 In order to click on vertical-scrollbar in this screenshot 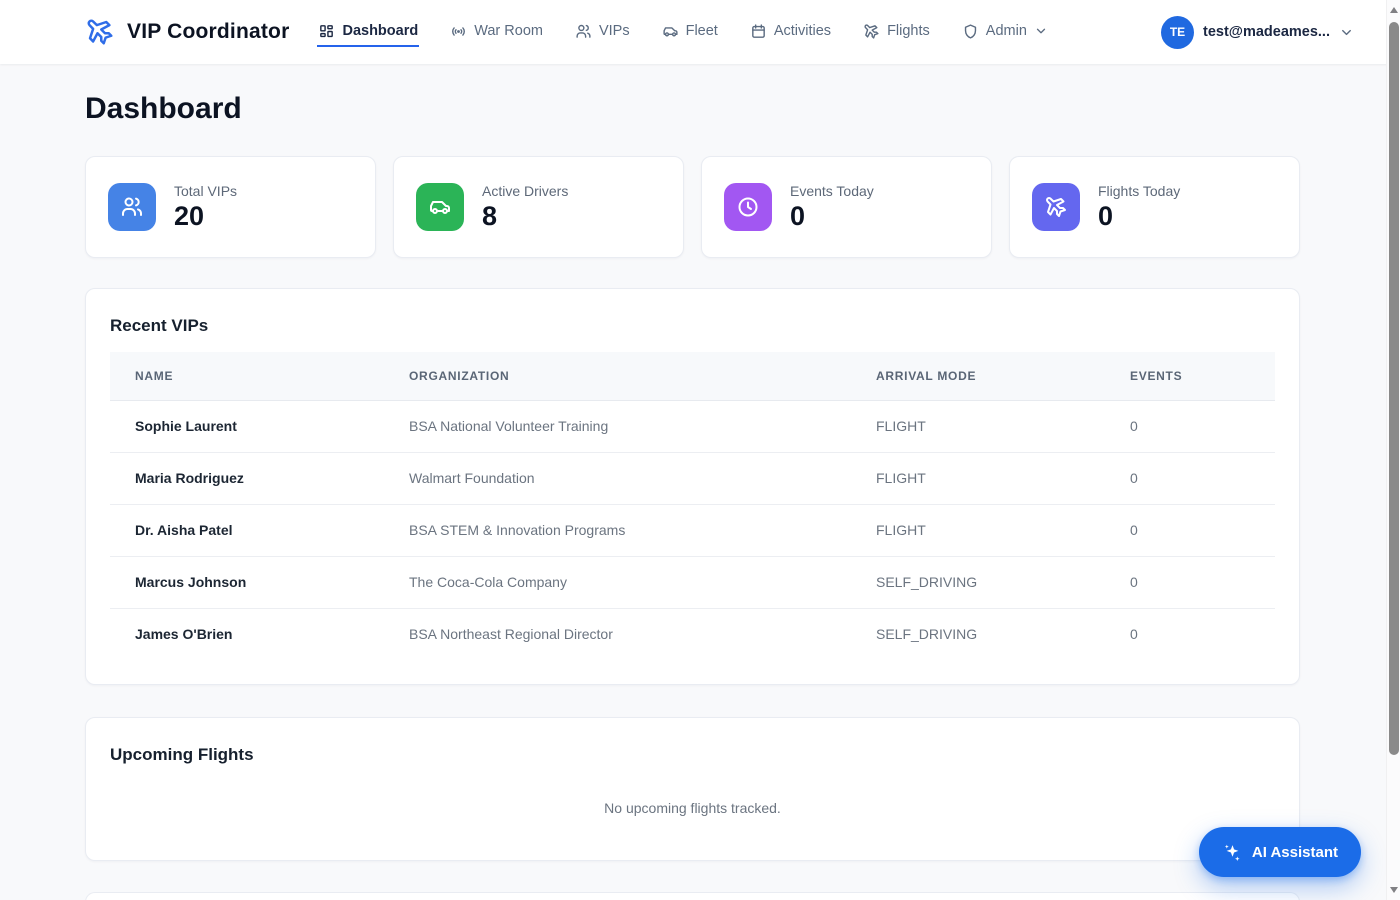, I will do `click(1393, 450)`.